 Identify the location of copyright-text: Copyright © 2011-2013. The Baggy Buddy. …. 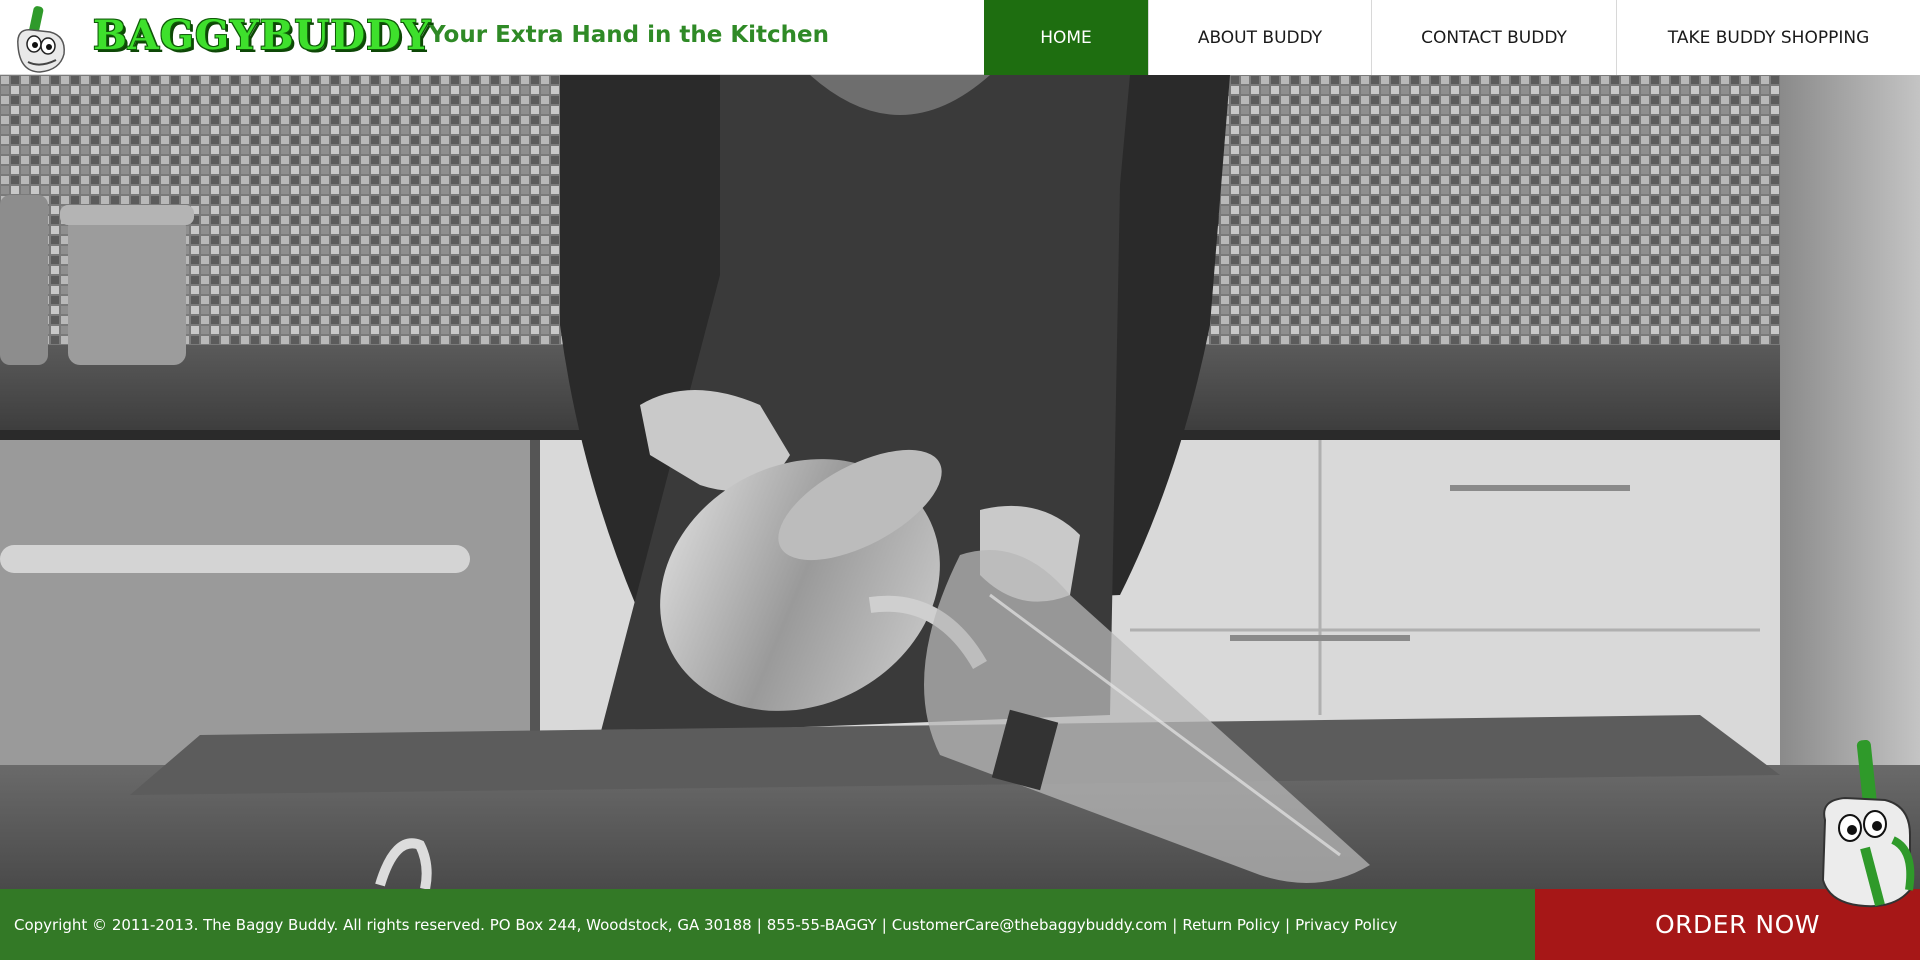
(383, 924).